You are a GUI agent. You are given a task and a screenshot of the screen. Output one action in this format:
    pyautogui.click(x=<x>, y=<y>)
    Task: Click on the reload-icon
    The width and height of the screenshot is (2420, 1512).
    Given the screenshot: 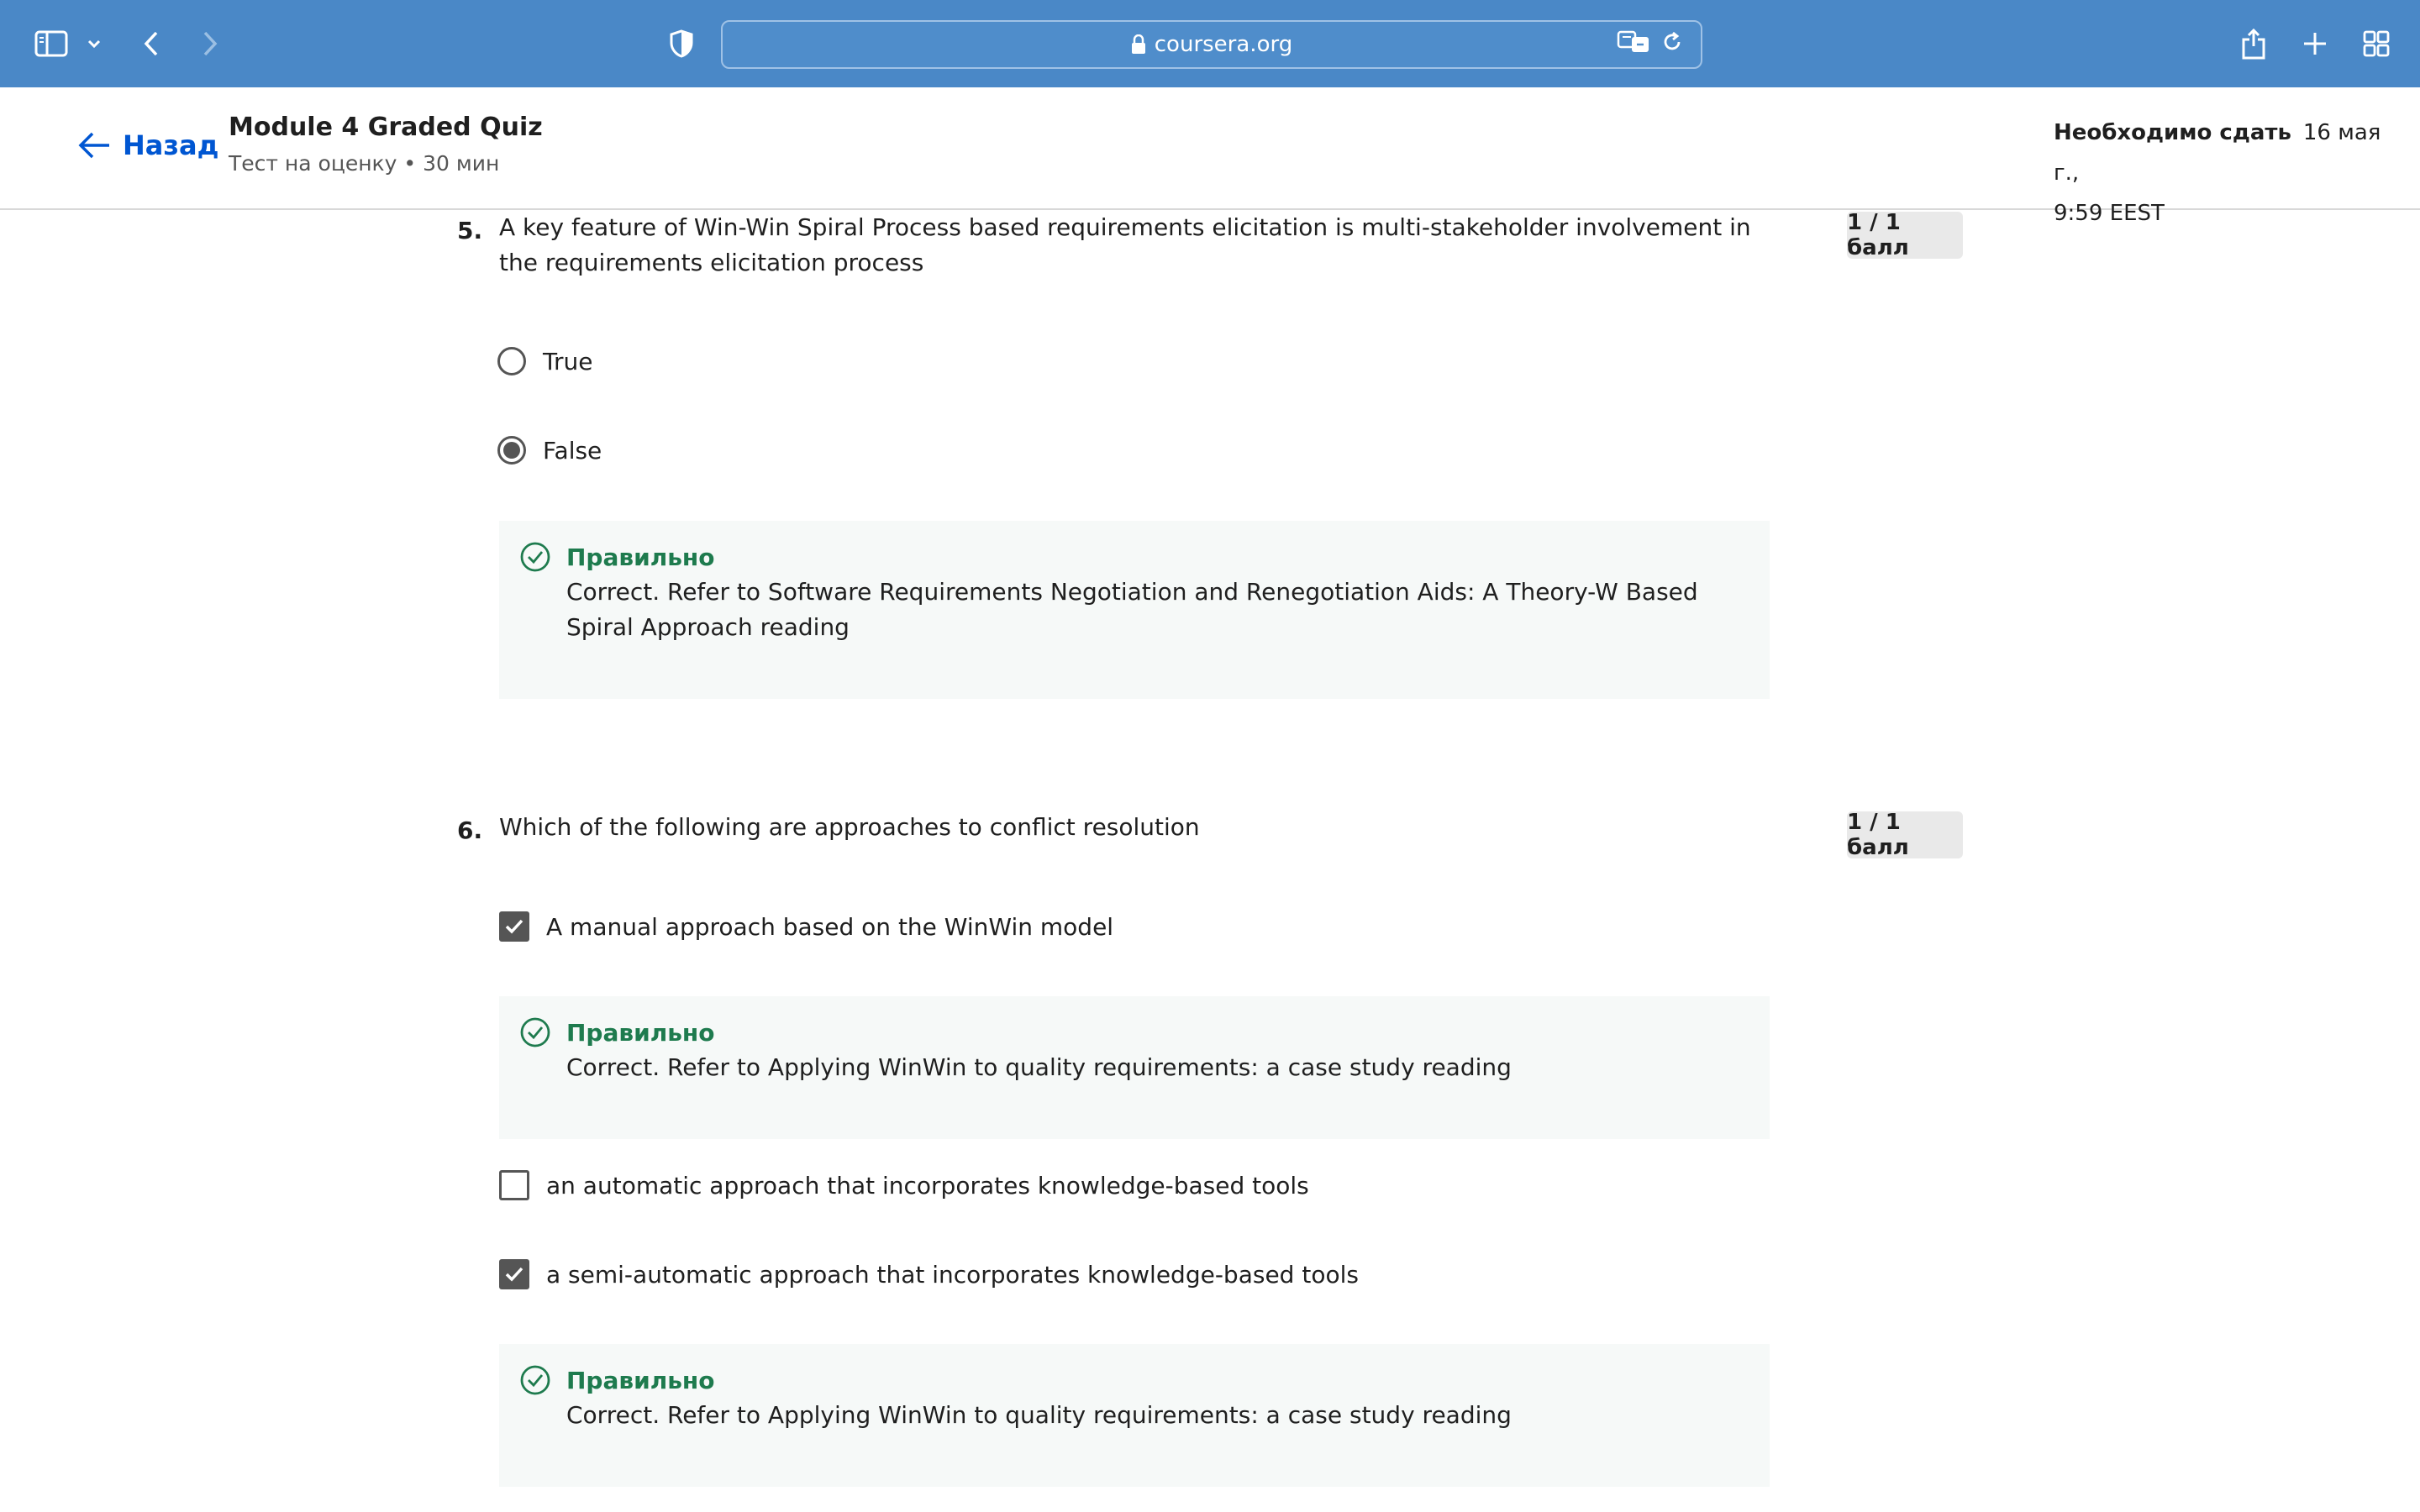 What is the action you would take?
    pyautogui.click(x=1672, y=42)
    